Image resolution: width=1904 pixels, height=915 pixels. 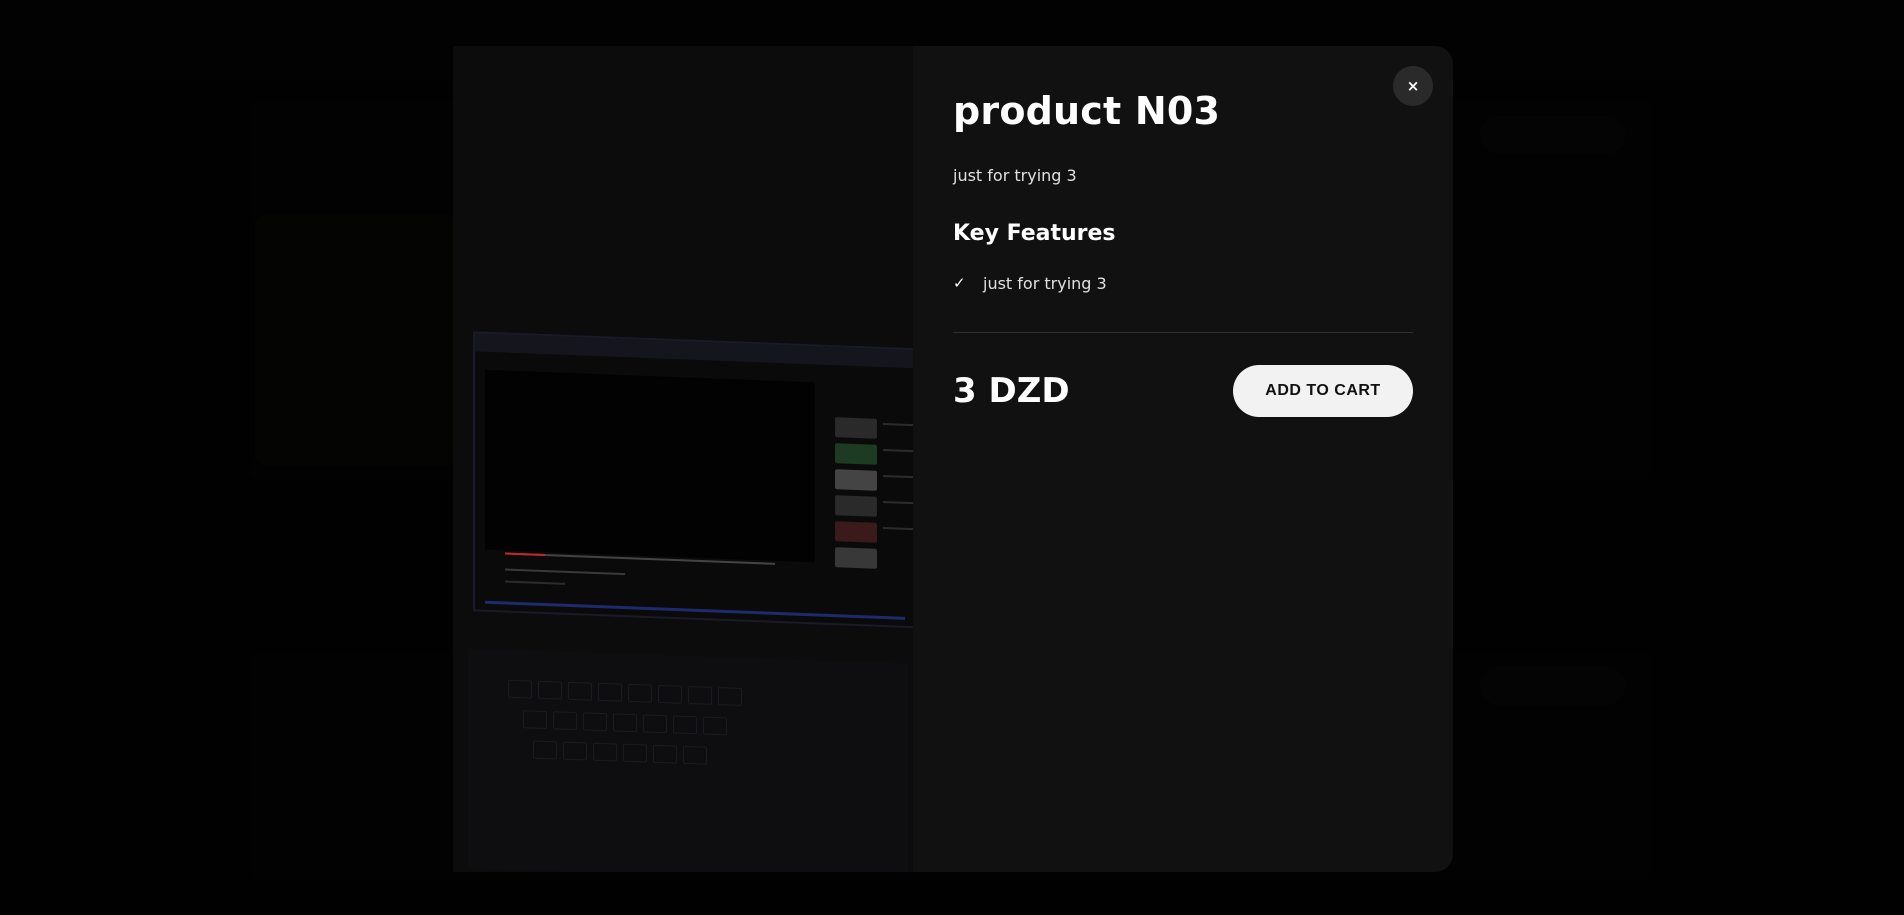 I want to click on check-icon: ✓, so click(x=959, y=283).